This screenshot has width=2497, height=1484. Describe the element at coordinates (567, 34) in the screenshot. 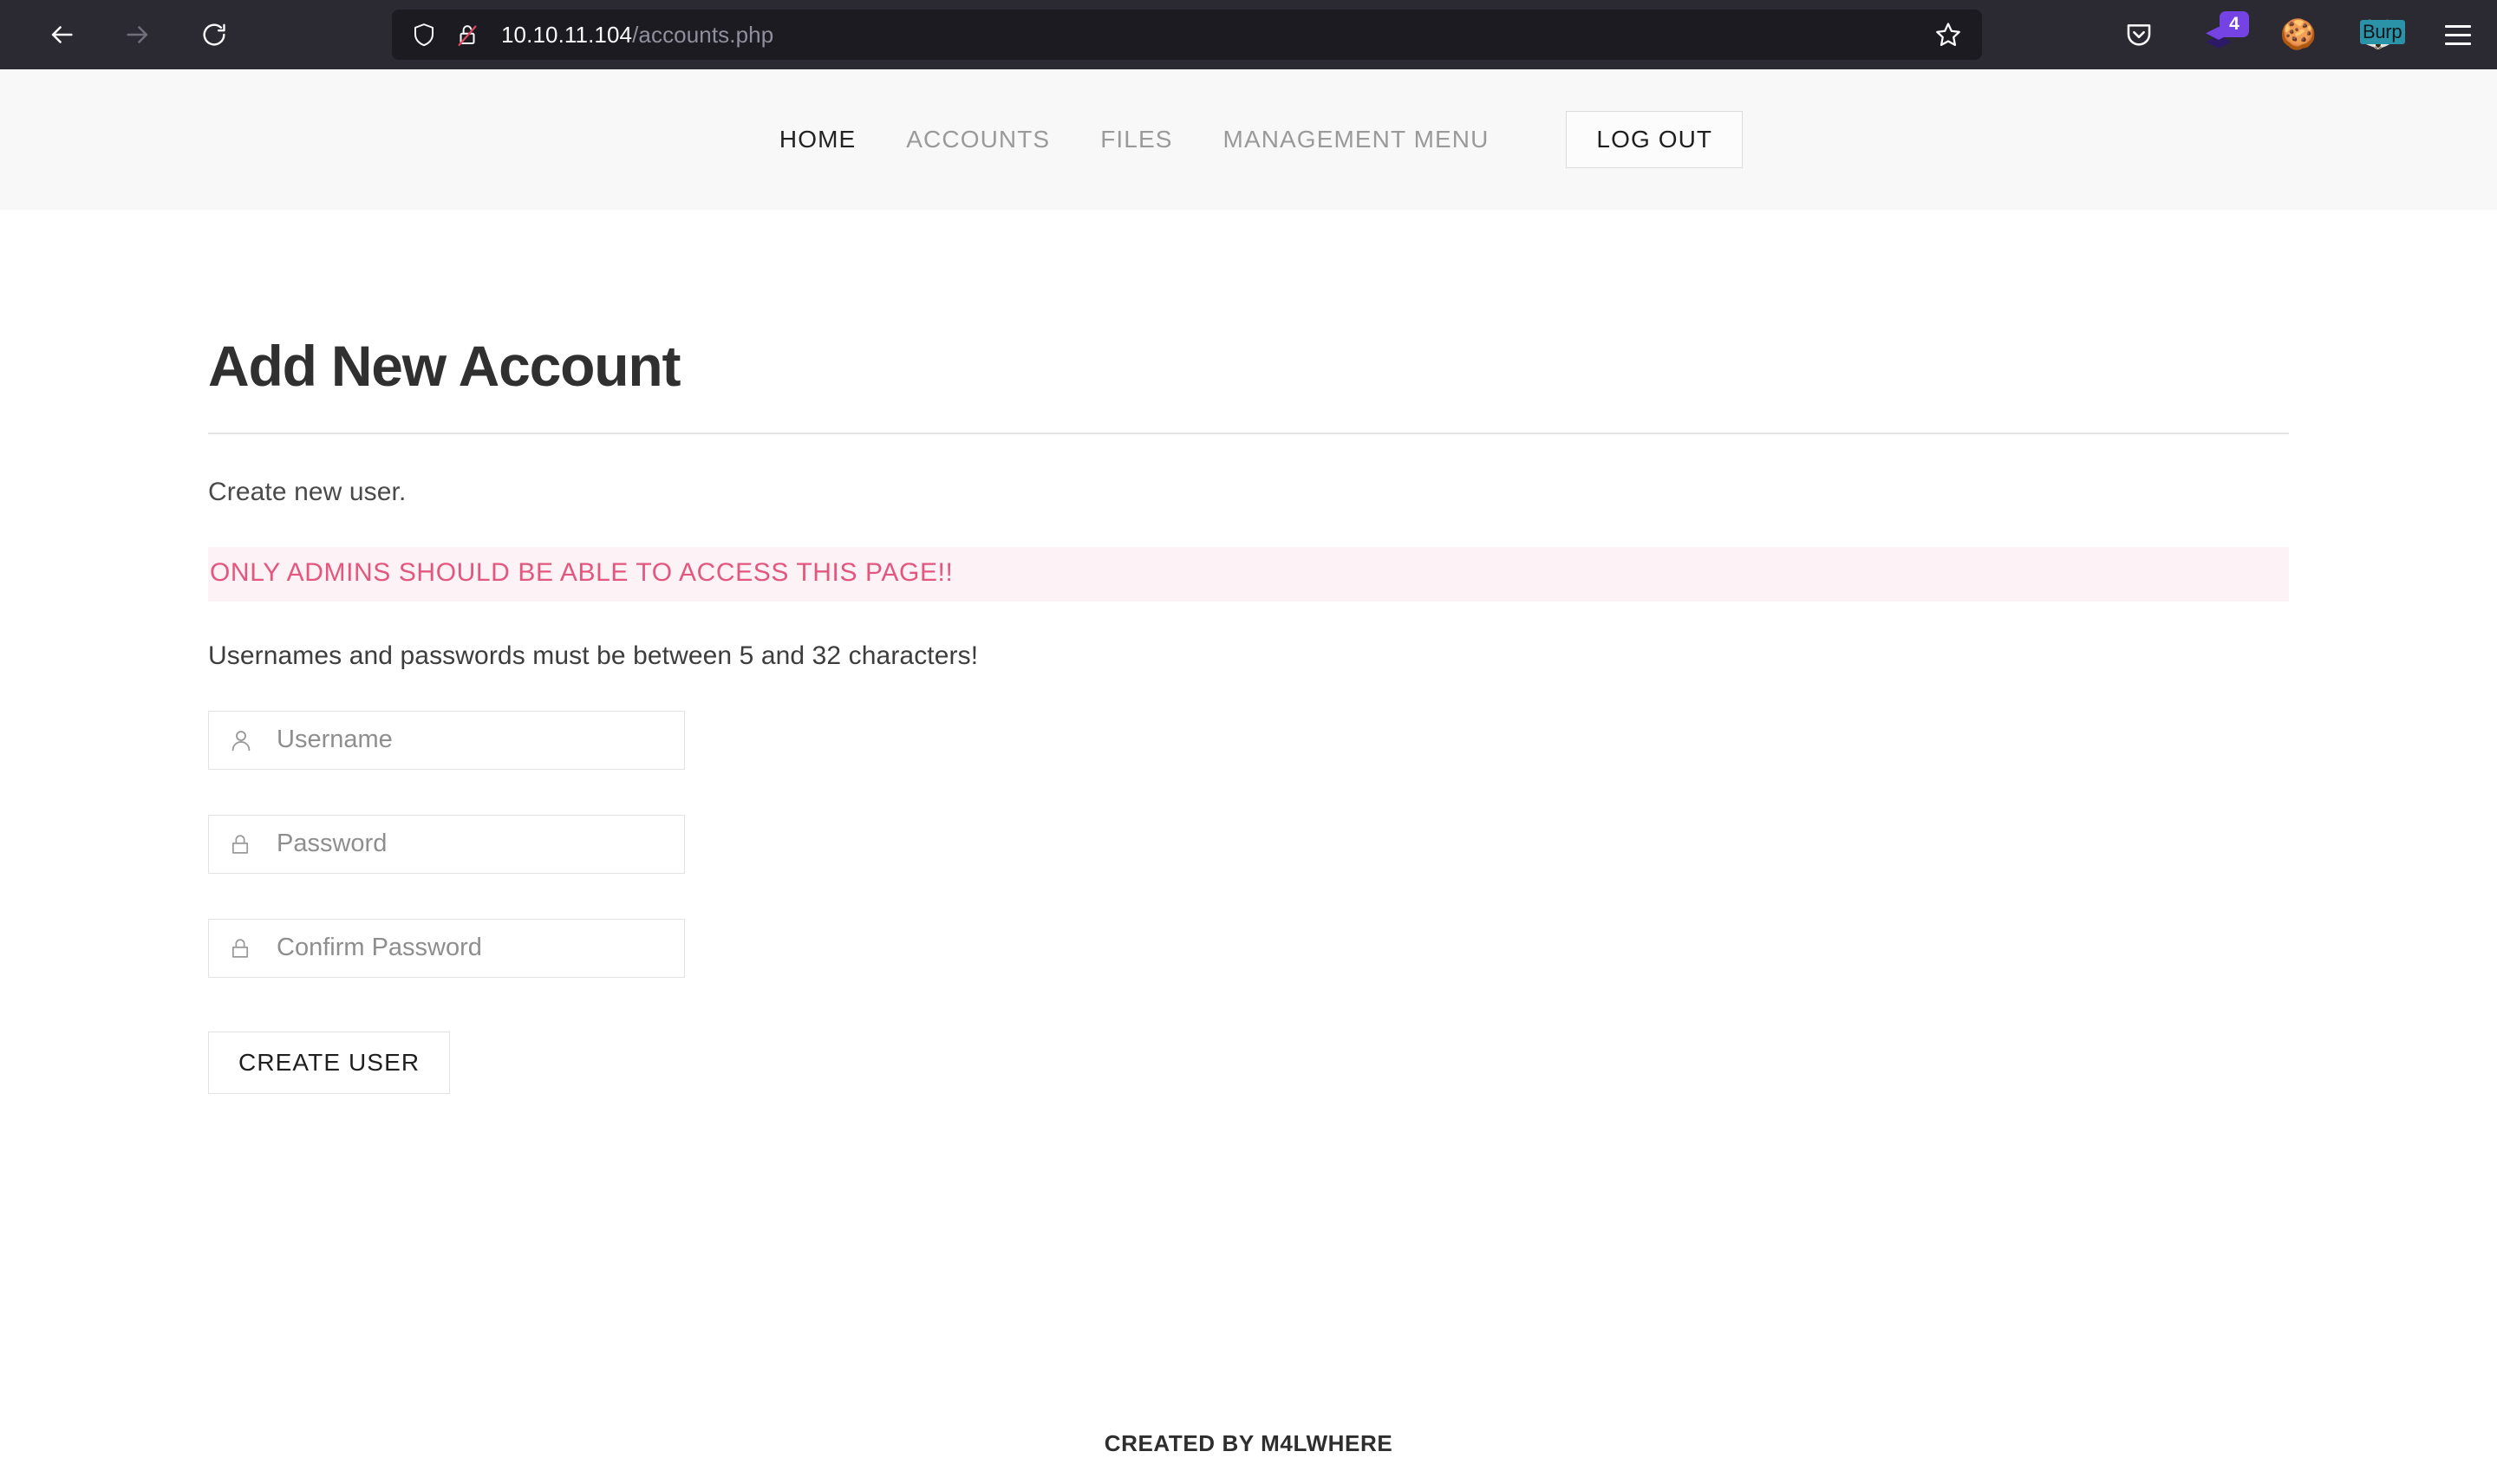

I see `url-host: 10.10.11.104` at that location.